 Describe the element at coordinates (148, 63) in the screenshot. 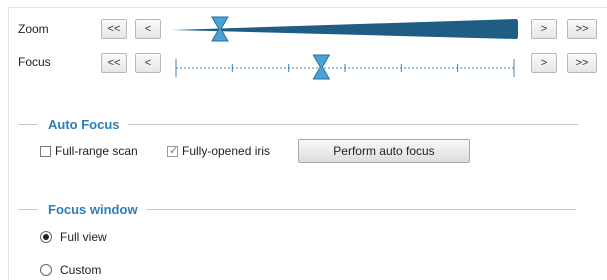

I see `focus-back-button: <` at that location.